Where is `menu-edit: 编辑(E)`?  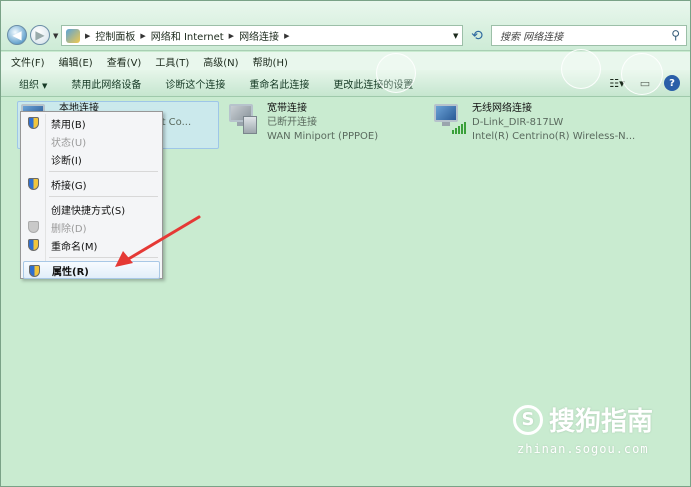
menu-edit: 编辑(E) is located at coordinates (76, 61).